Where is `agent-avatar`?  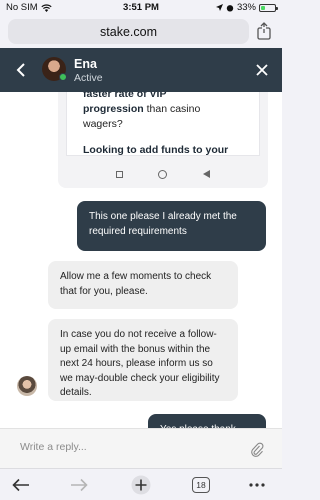 agent-avatar is located at coordinates (54, 69).